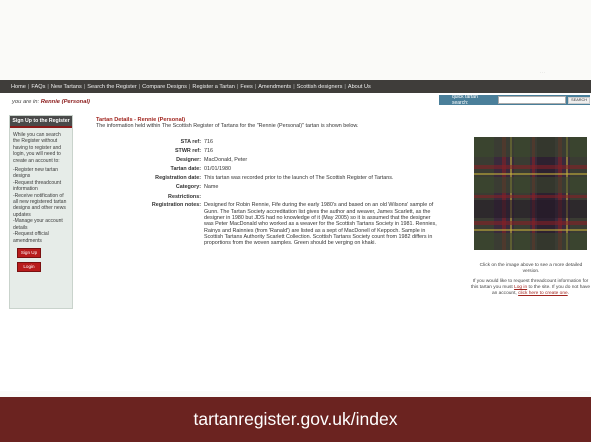  I want to click on detail-label: Category:, so click(188, 187).